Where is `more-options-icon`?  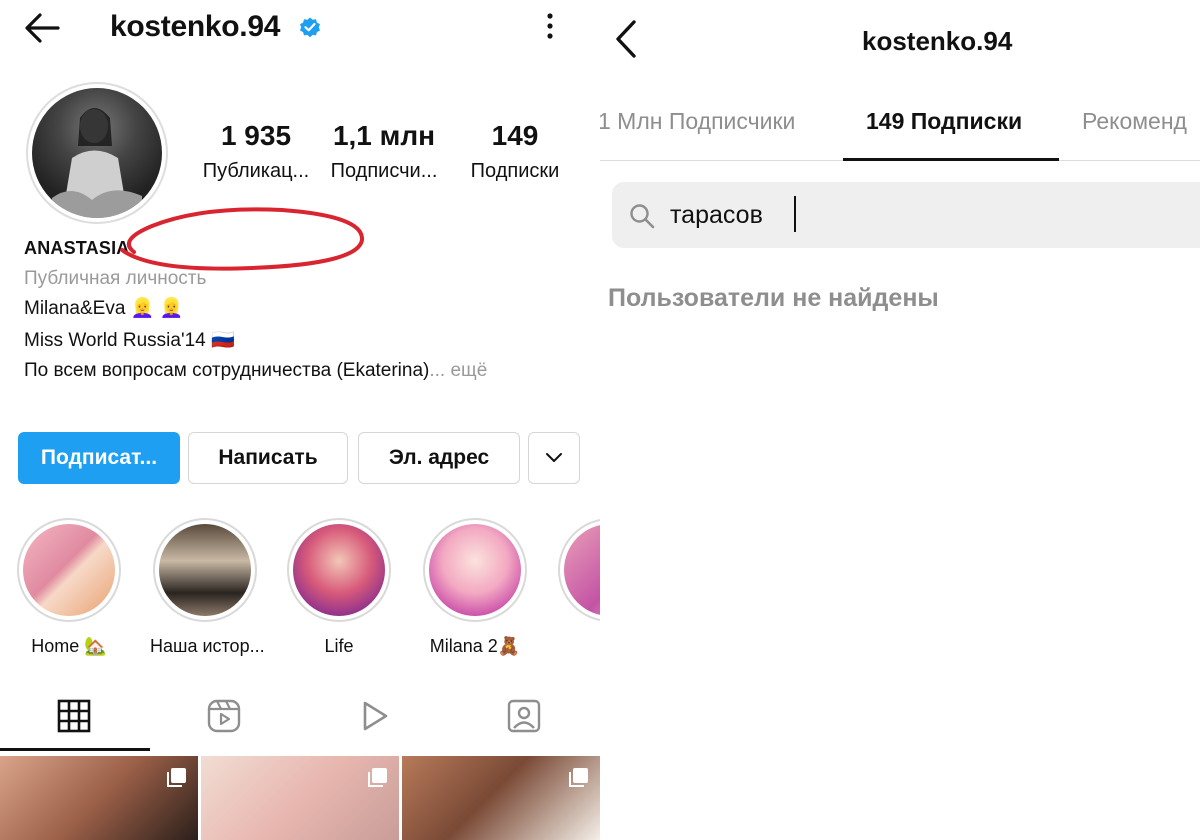
more-options-icon is located at coordinates (550, 26).